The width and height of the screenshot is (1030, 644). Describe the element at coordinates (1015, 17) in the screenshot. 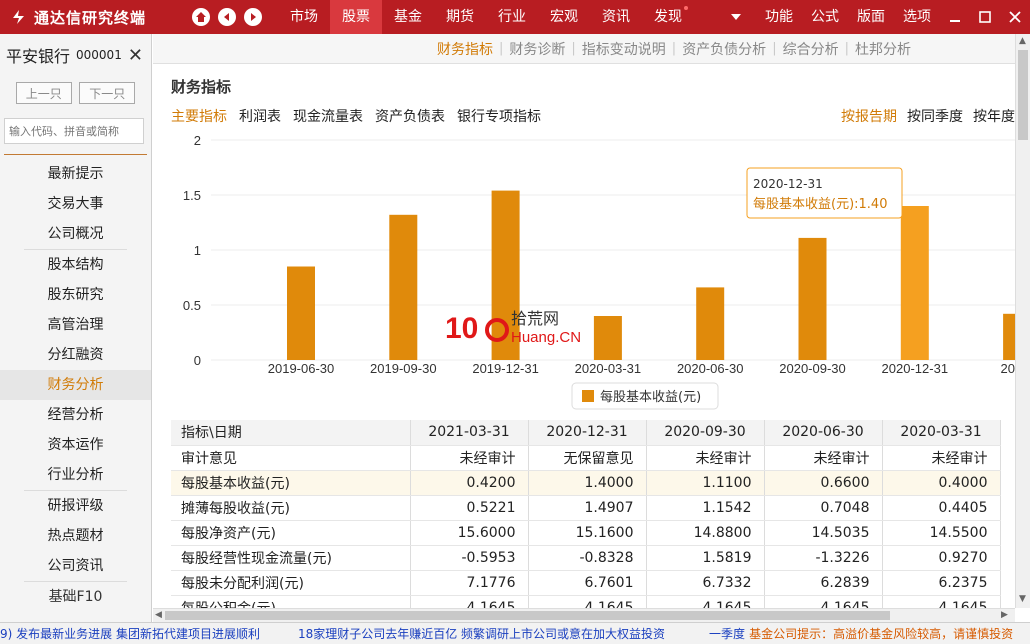

I see `close-icon` at that location.